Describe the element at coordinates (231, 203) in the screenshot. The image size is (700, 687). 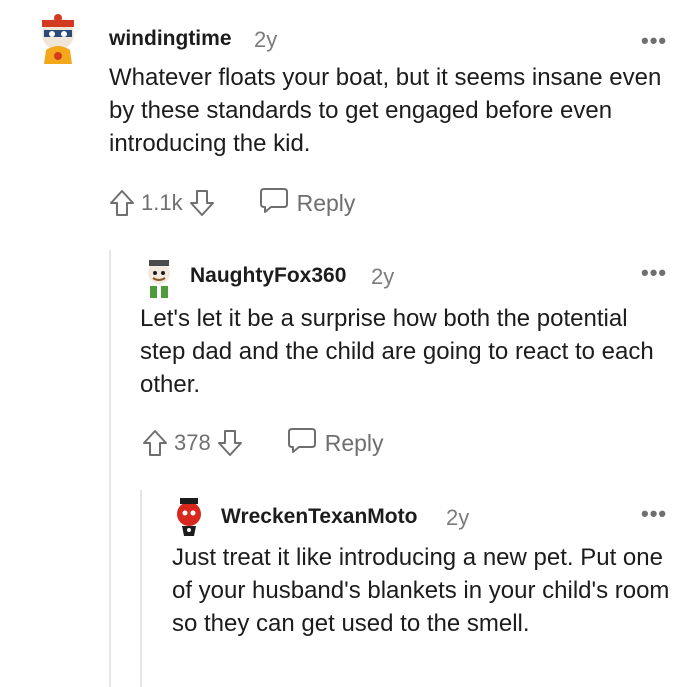
I see `comment-actions: 1.1k Reply` at that location.